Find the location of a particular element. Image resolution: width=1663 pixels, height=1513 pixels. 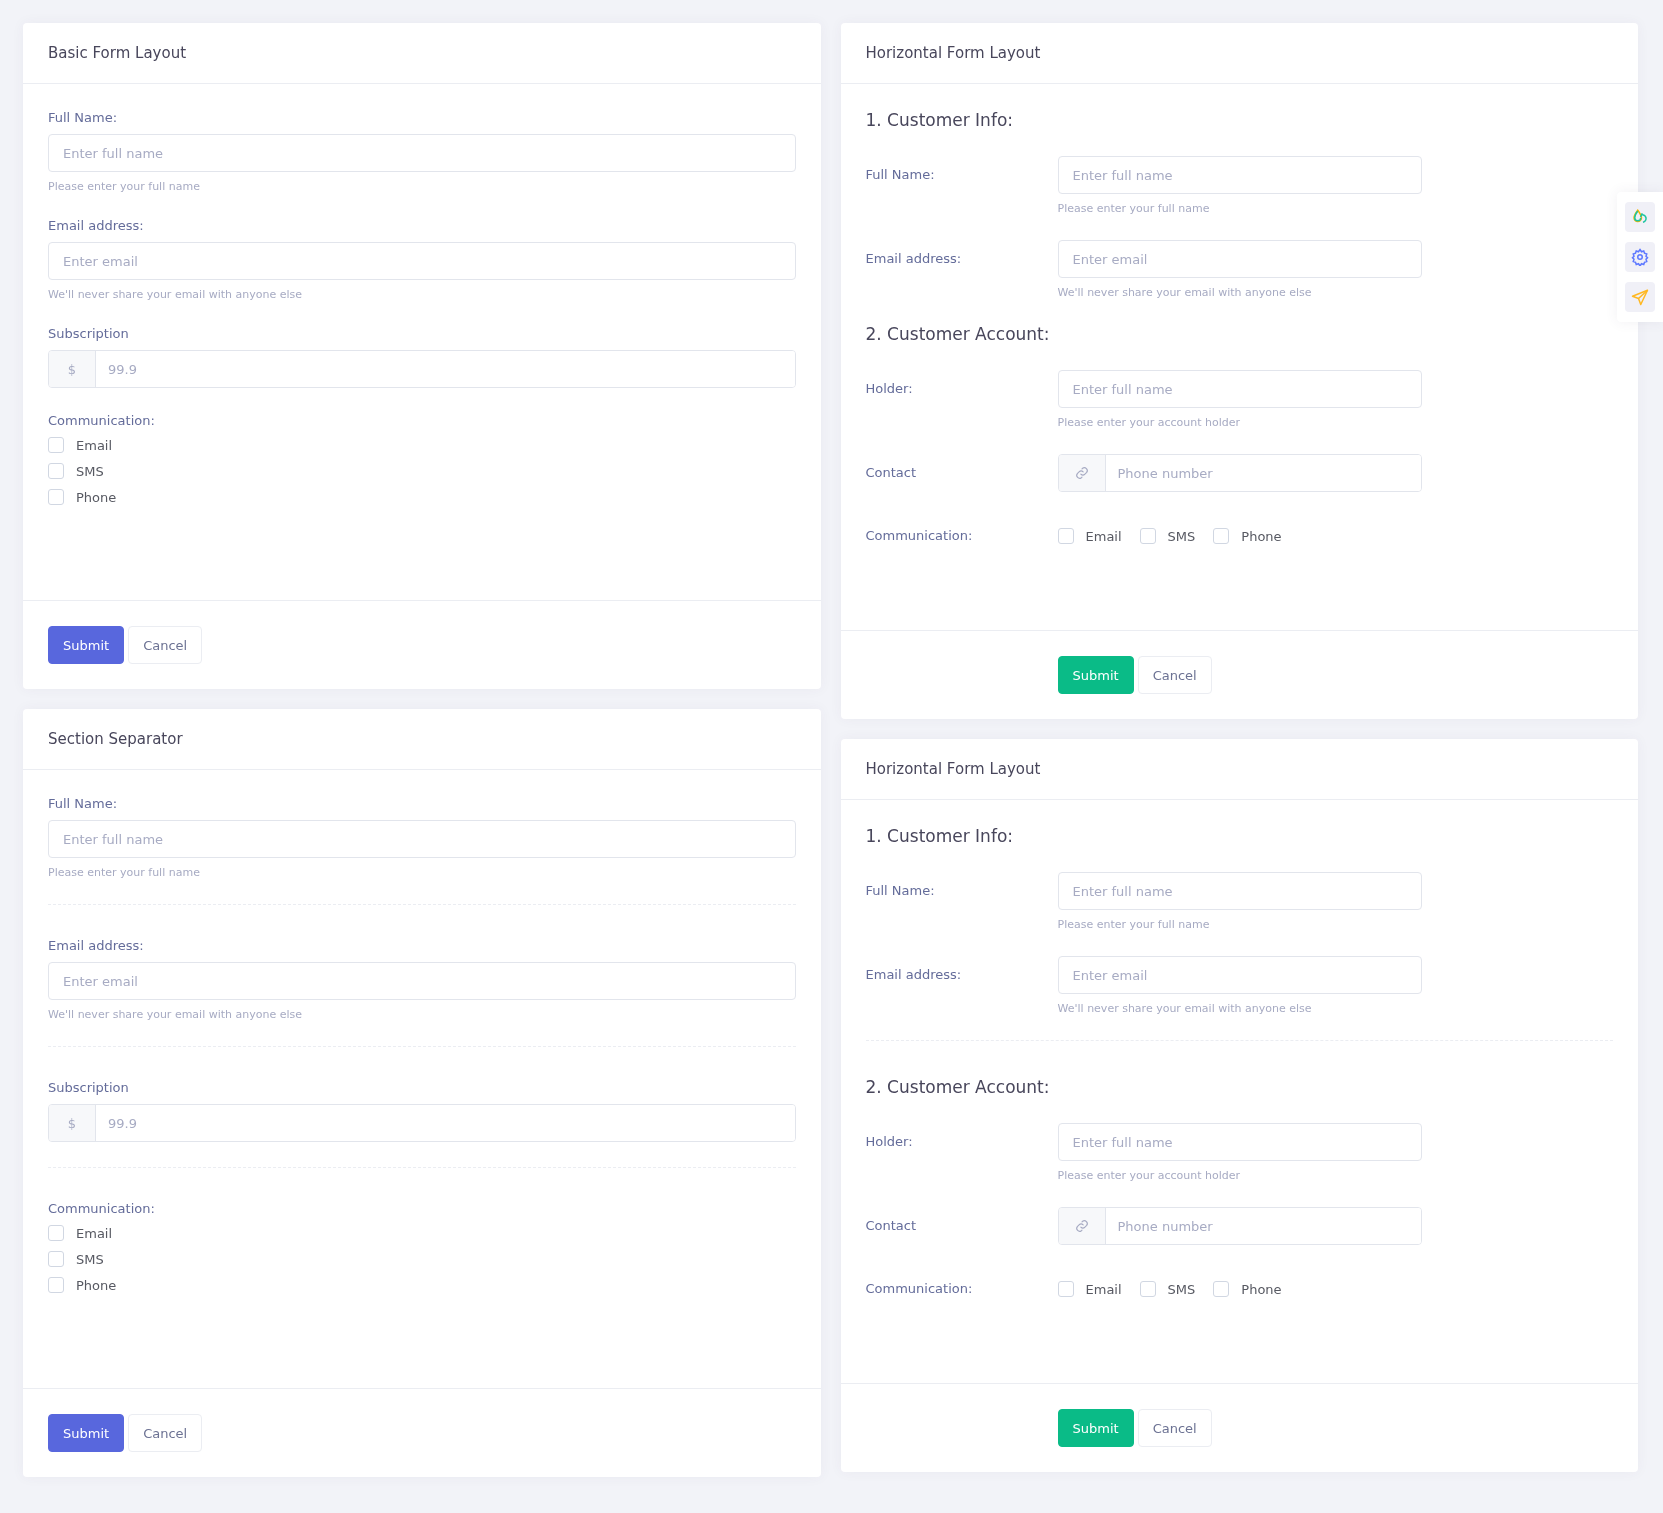

settings-icon is located at coordinates (1640, 257).